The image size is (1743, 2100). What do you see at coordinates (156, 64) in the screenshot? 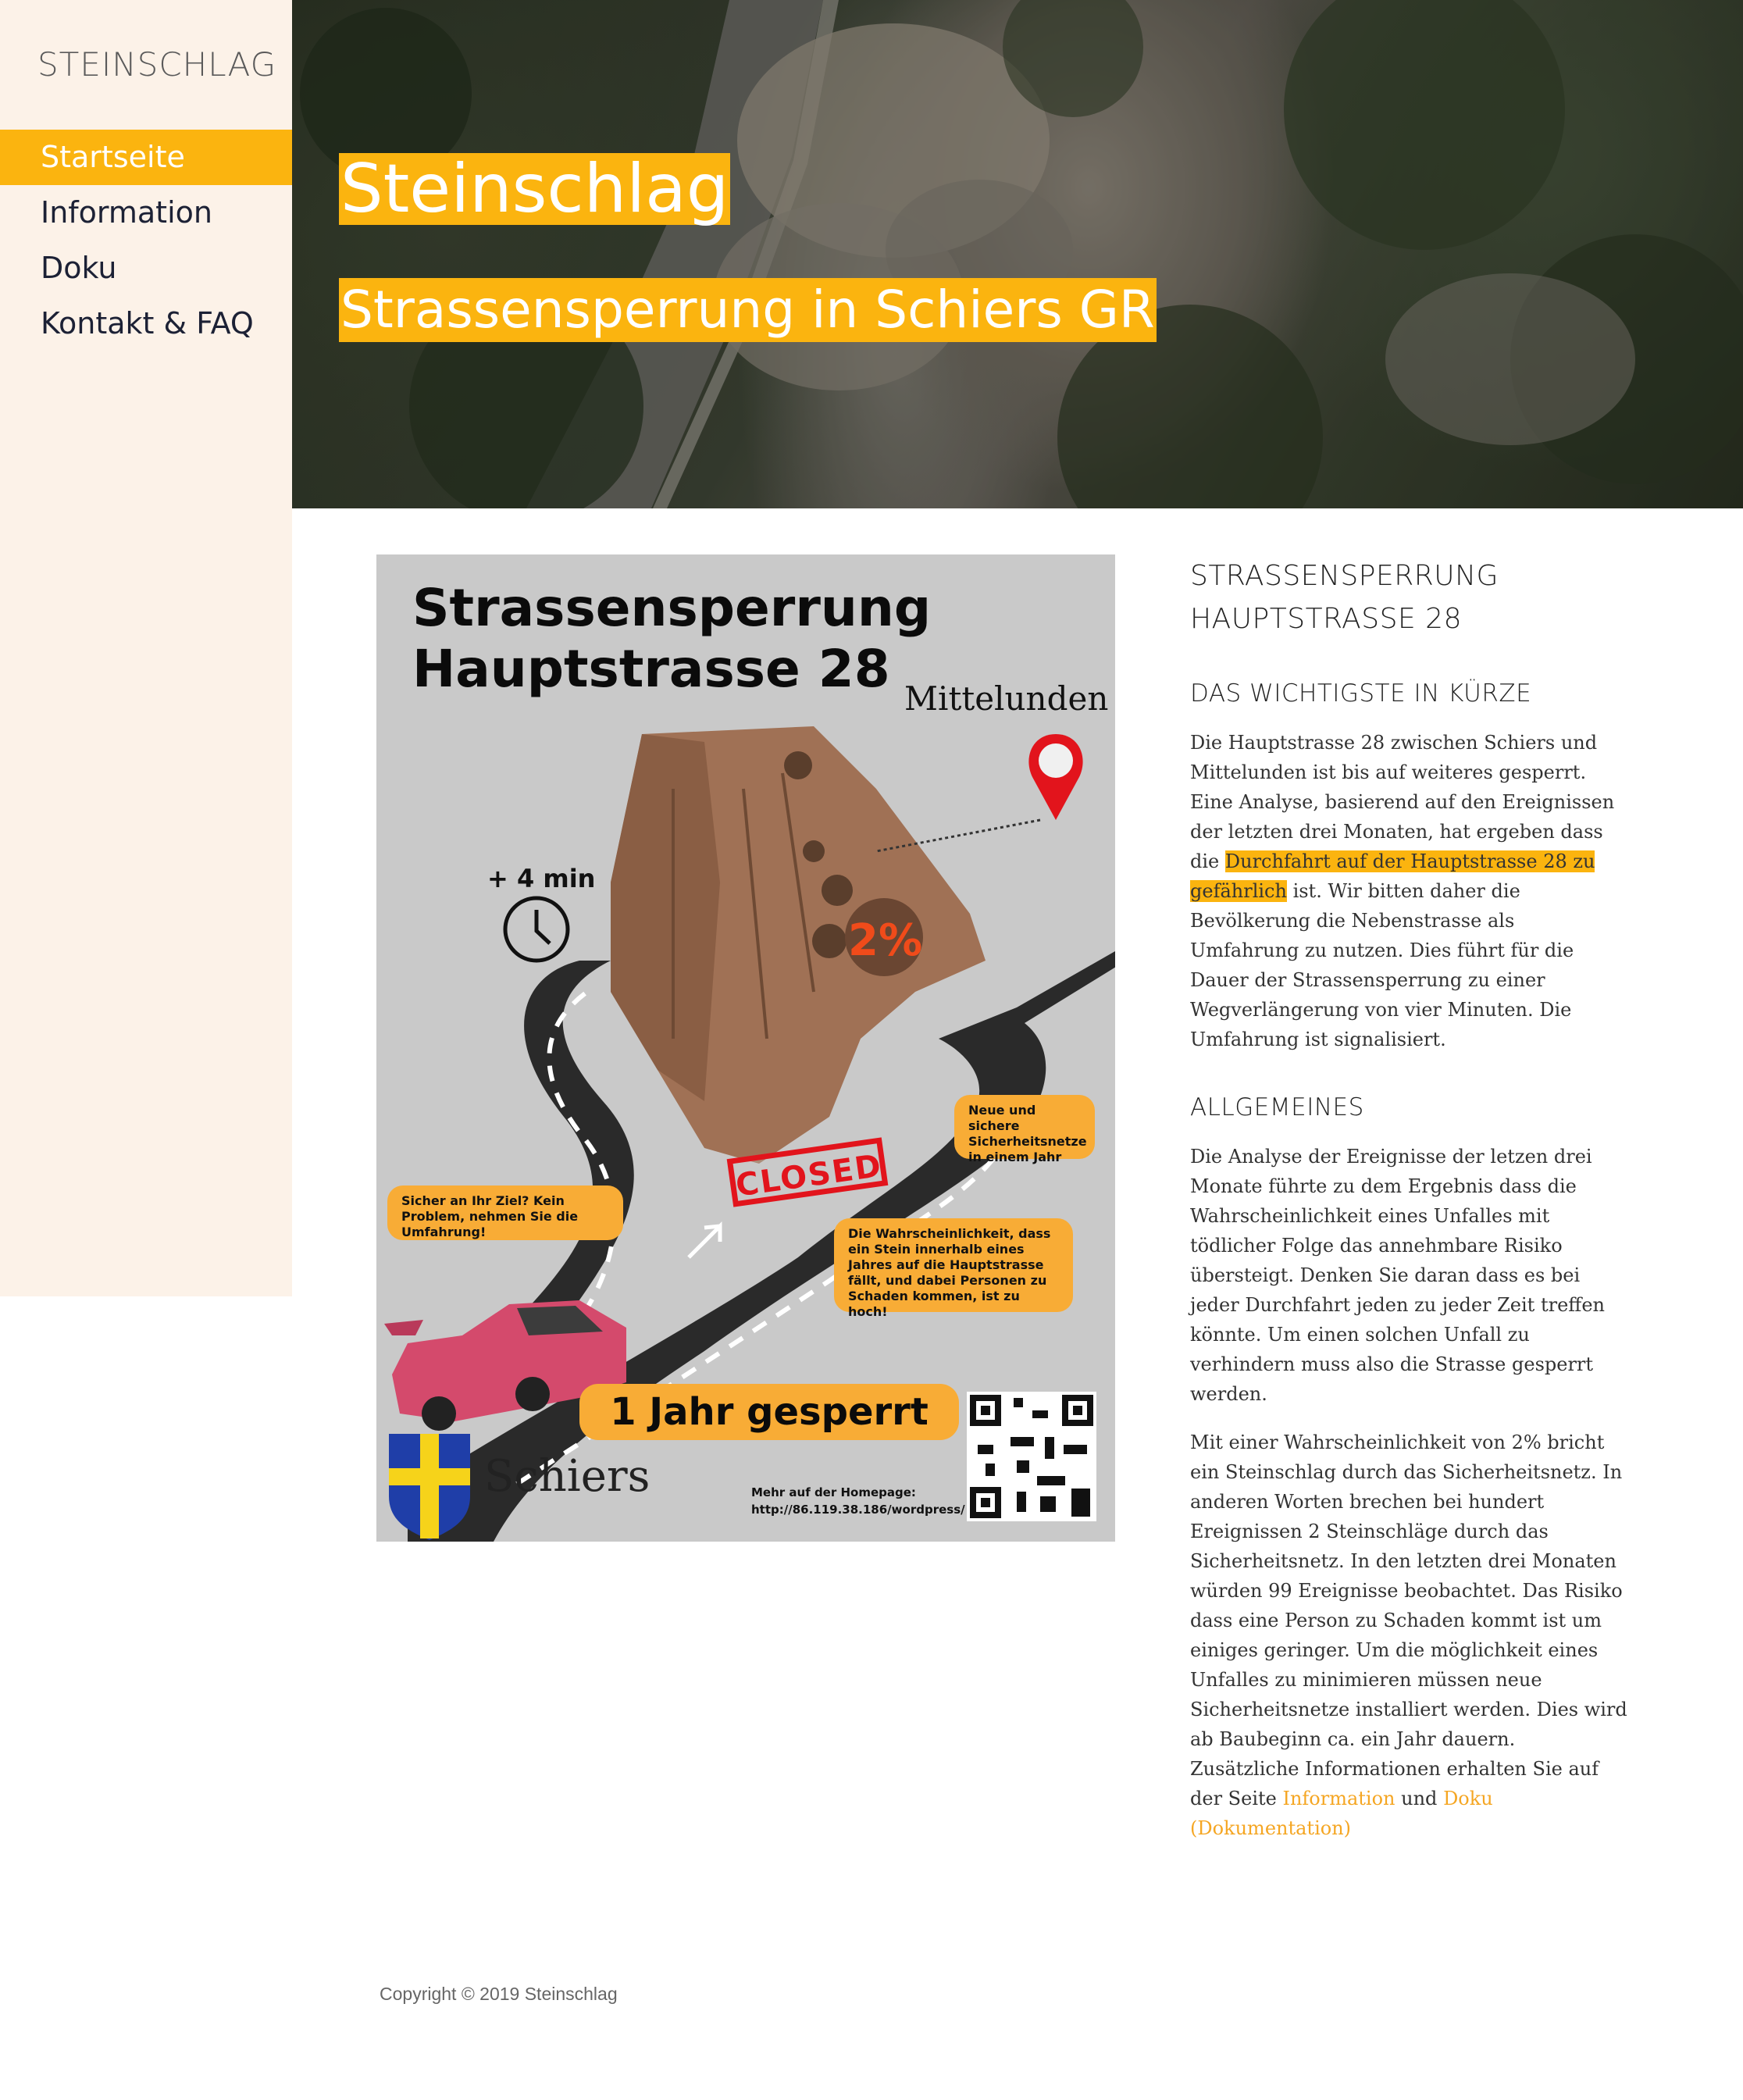
I see `site-title: STEINSCHLAG` at bounding box center [156, 64].